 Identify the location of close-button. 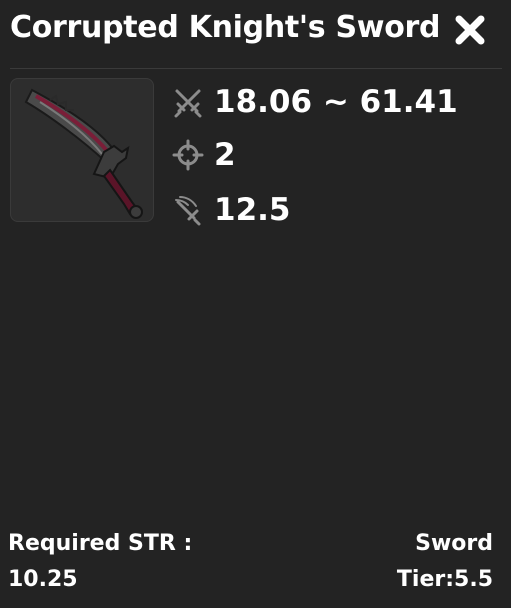
(470, 30).